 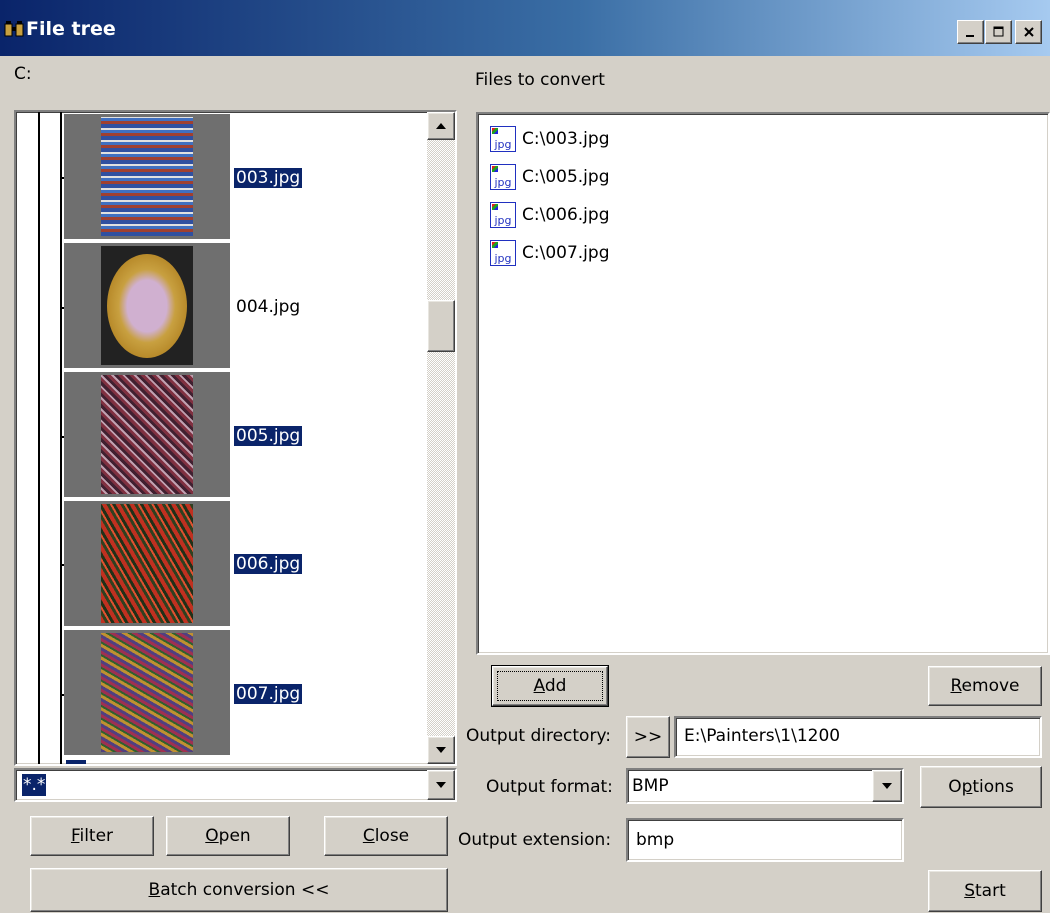 What do you see at coordinates (71, 29) in the screenshot?
I see `window-title: File tree` at bounding box center [71, 29].